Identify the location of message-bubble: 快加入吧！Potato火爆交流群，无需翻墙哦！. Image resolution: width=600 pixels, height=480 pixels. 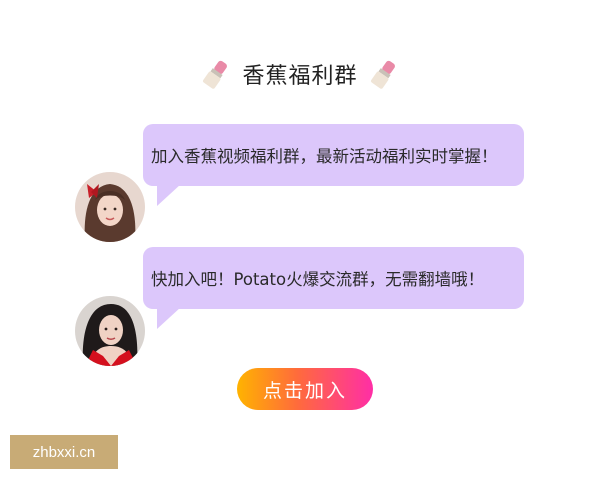
(333, 278).